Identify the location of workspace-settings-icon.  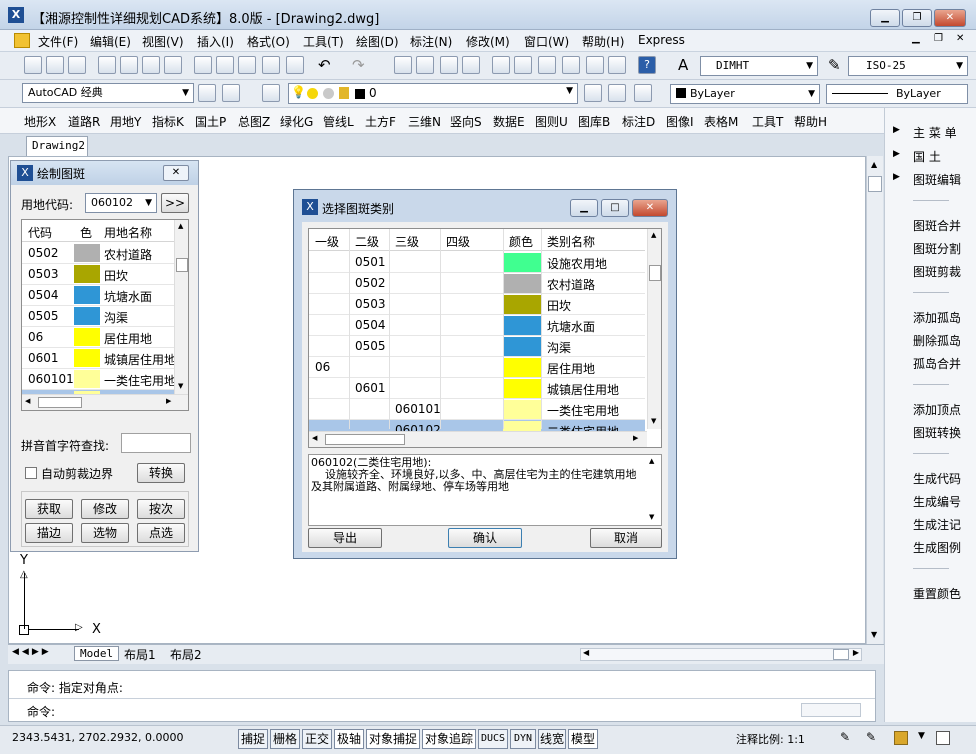
(207, 93).